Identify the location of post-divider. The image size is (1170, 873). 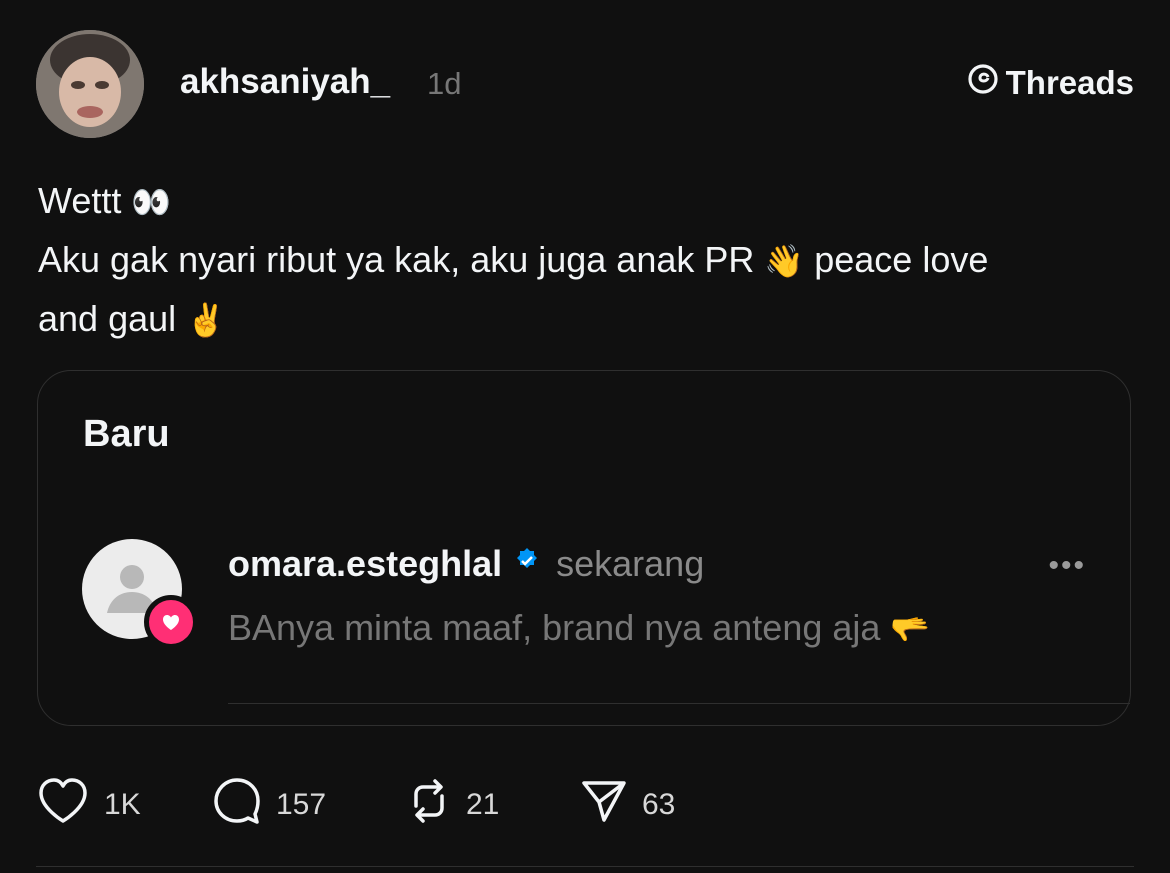
(585, 866).